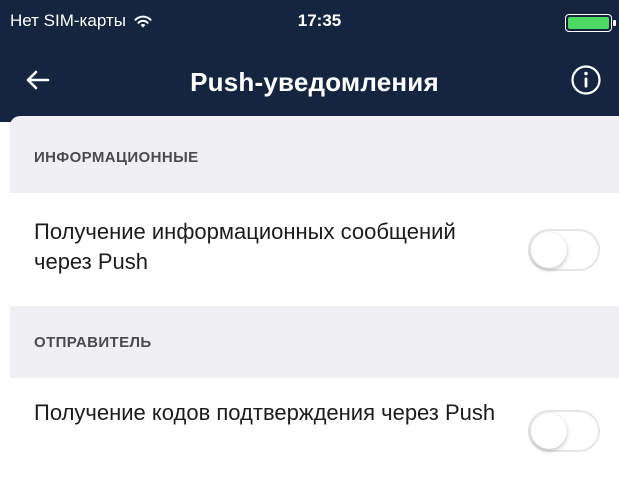 Image resolution: width=619 pixels, height=484 pixels. Describe the element at coordinates (265, 412) in the screenshot. I see `setting-row-label: Получение кодов подтверждения через Push` at that location.